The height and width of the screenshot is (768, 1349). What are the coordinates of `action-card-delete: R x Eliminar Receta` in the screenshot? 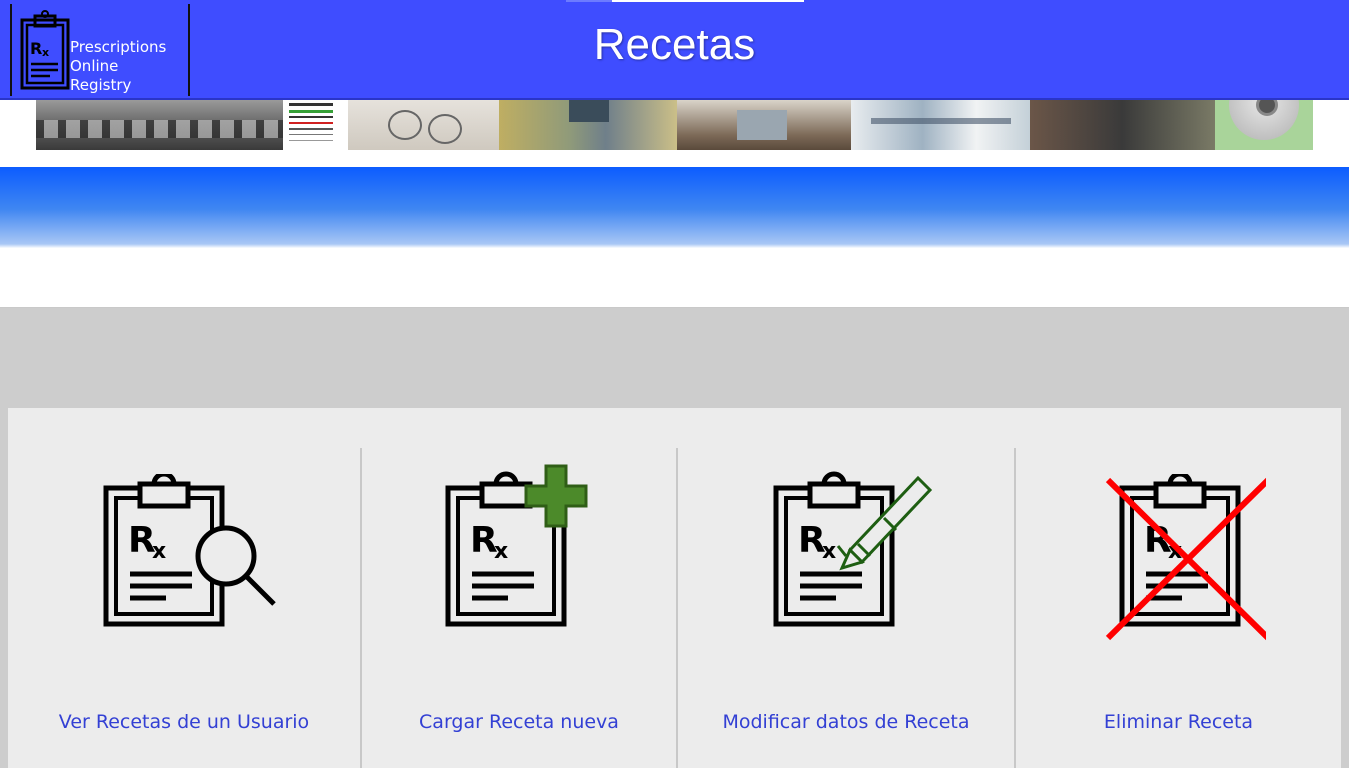 It's located at (1178, 588).